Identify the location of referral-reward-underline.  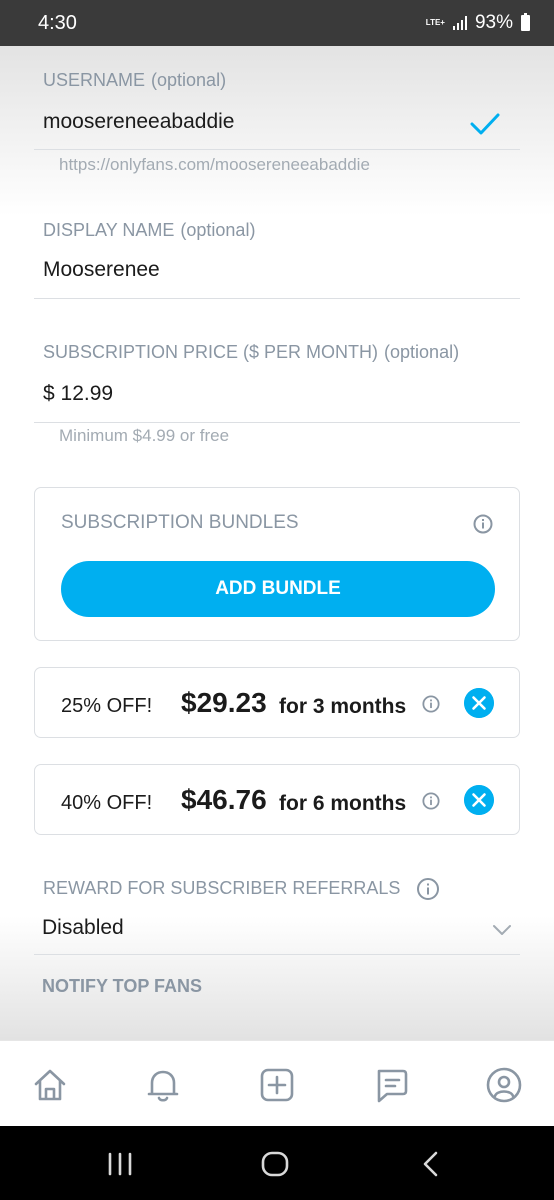
(277, 954).